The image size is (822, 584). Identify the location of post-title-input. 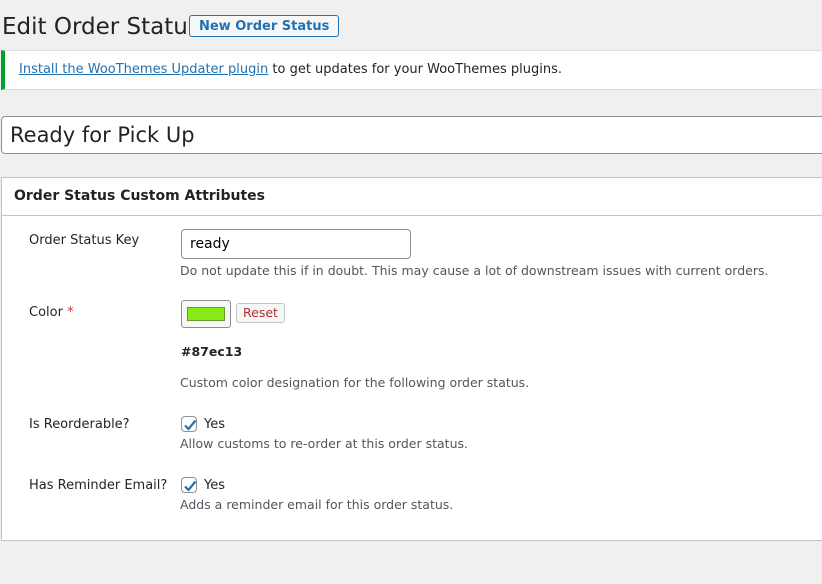
(411, 135).